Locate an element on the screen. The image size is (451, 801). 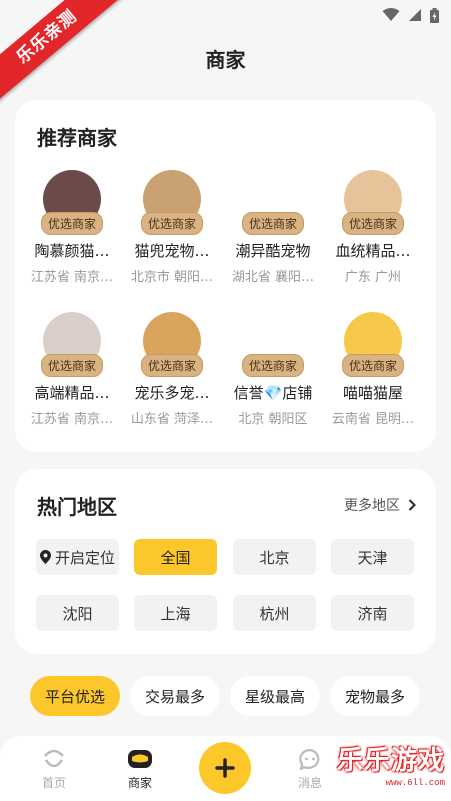
merchant-name: 喵喵猫屋 is located at coordinates (372, 393).